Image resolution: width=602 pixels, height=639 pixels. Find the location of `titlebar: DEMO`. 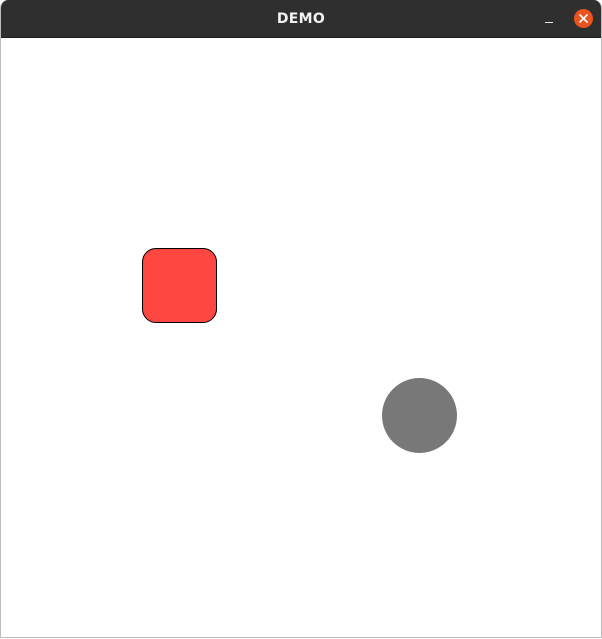

titlebar: DEMO is located at coordinates (301, 19).